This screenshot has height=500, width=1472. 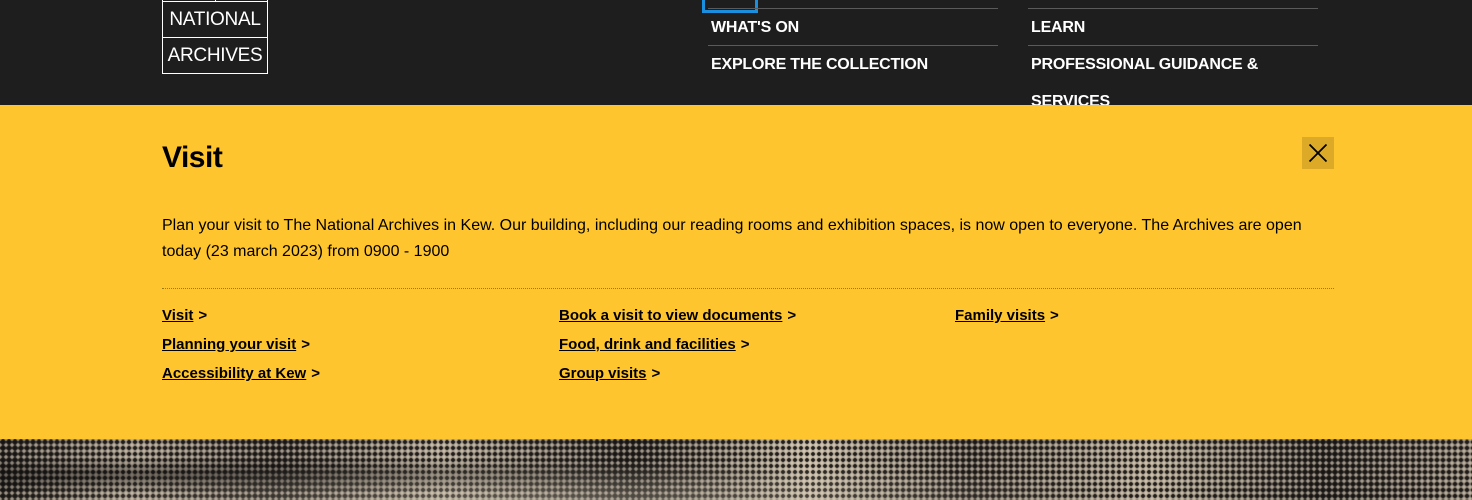 What do you see at coordinates (177, 315) in the screenshot?
I see `link-visit: Visit` at bounding box center [177, 315].